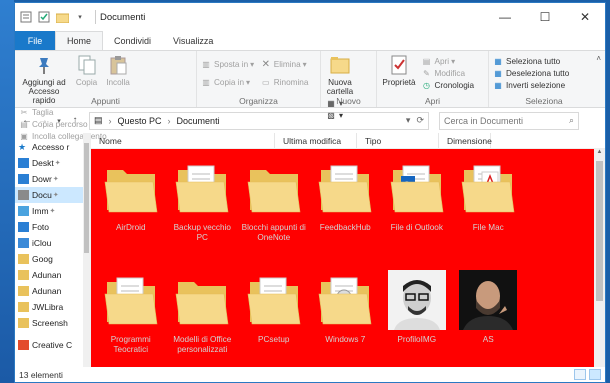 This screenshot has width=610, height=383. Describe the element at coordinates (55, 179) in the screenshot. I see `pin-icon: ✦` at that location.